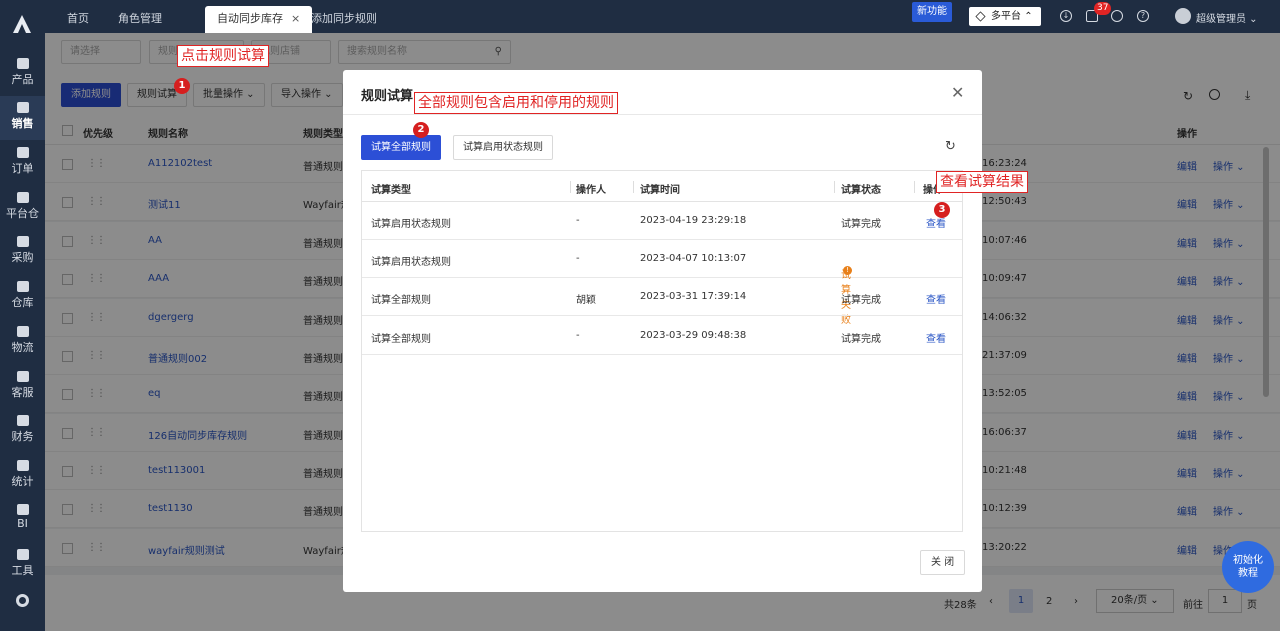  Describe the element at coordinates (662, 336) in the screenshot. I see `trial-row: 试算全部规则 - 2023-03-29 09:48:38 试算完成 查看` at that location.